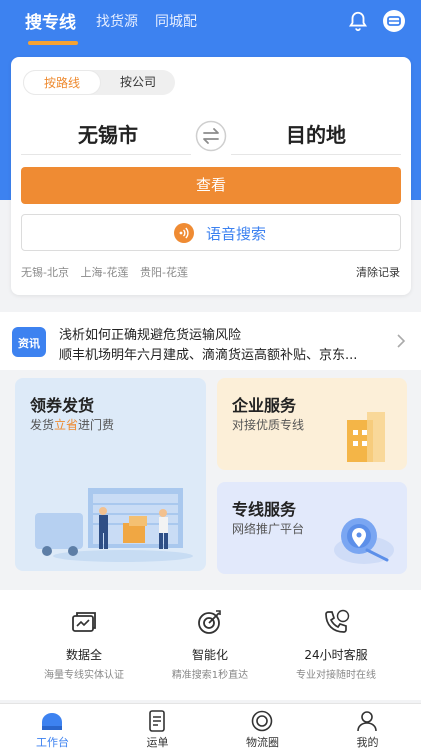 The image size is (421, 750). I want to click on feature-subtitle: 海量专线实体认证, so click(84, 675).